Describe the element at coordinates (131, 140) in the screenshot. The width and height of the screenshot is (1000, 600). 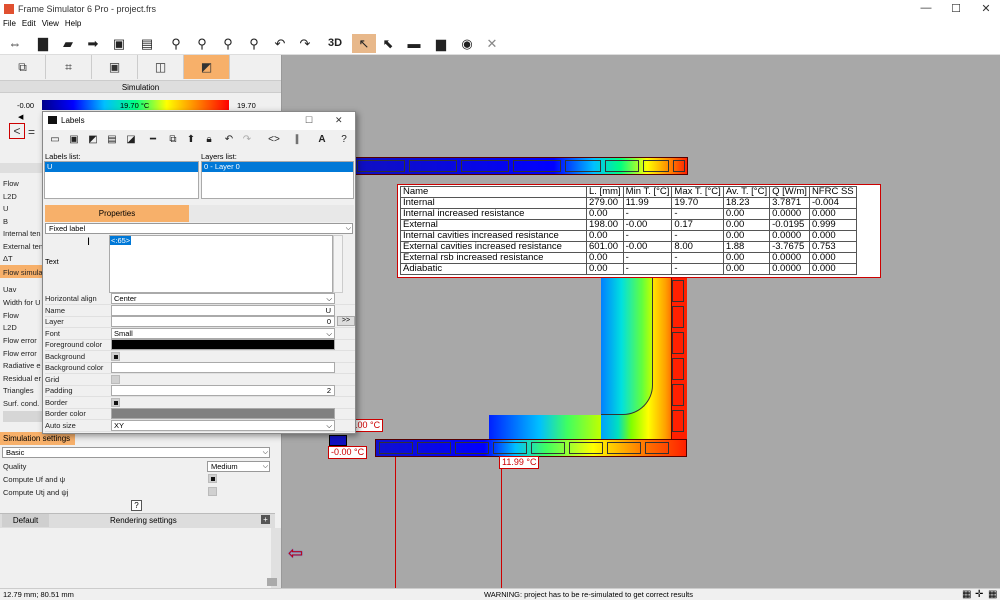
I see `label-pen-icon: ◪` at that location.